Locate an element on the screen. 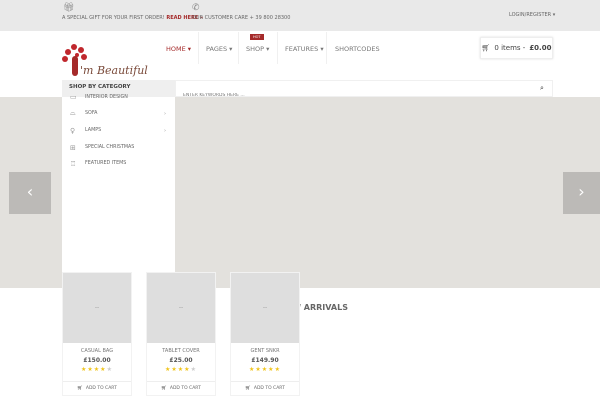 The image size is (600, 400). svg-text: 'm Beautiful is located at coordinates (114, 70).